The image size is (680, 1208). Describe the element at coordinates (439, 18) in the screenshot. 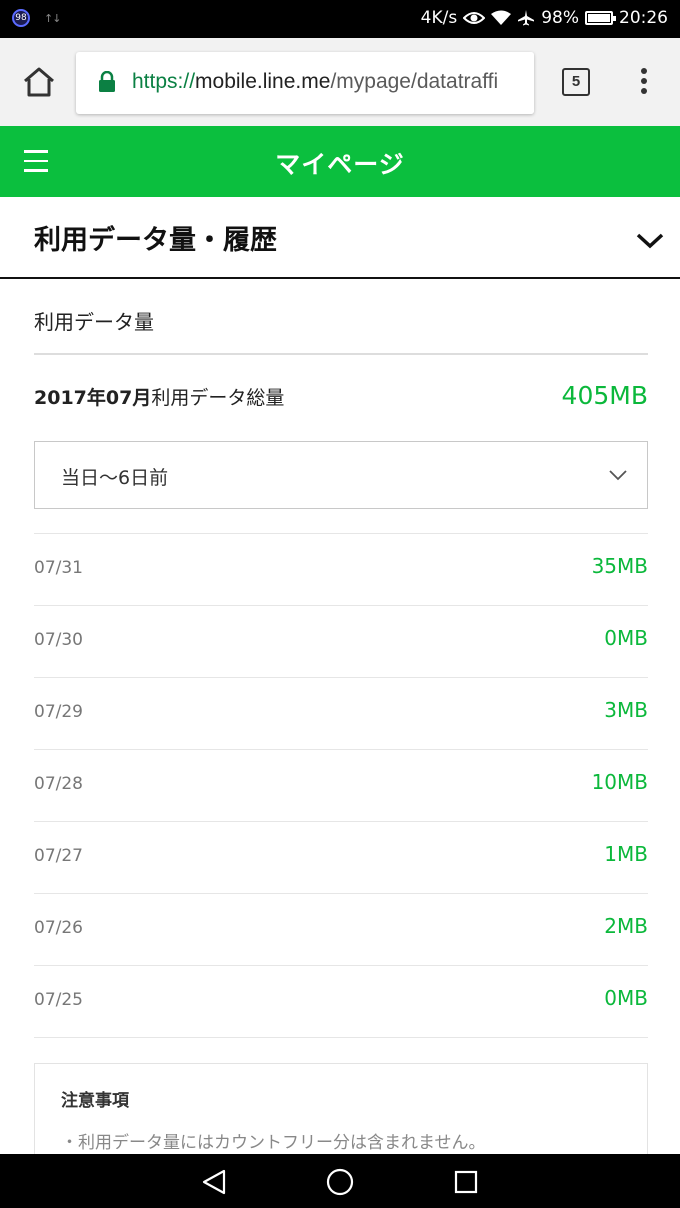

I see `network-speed: 4K/s` at that location.